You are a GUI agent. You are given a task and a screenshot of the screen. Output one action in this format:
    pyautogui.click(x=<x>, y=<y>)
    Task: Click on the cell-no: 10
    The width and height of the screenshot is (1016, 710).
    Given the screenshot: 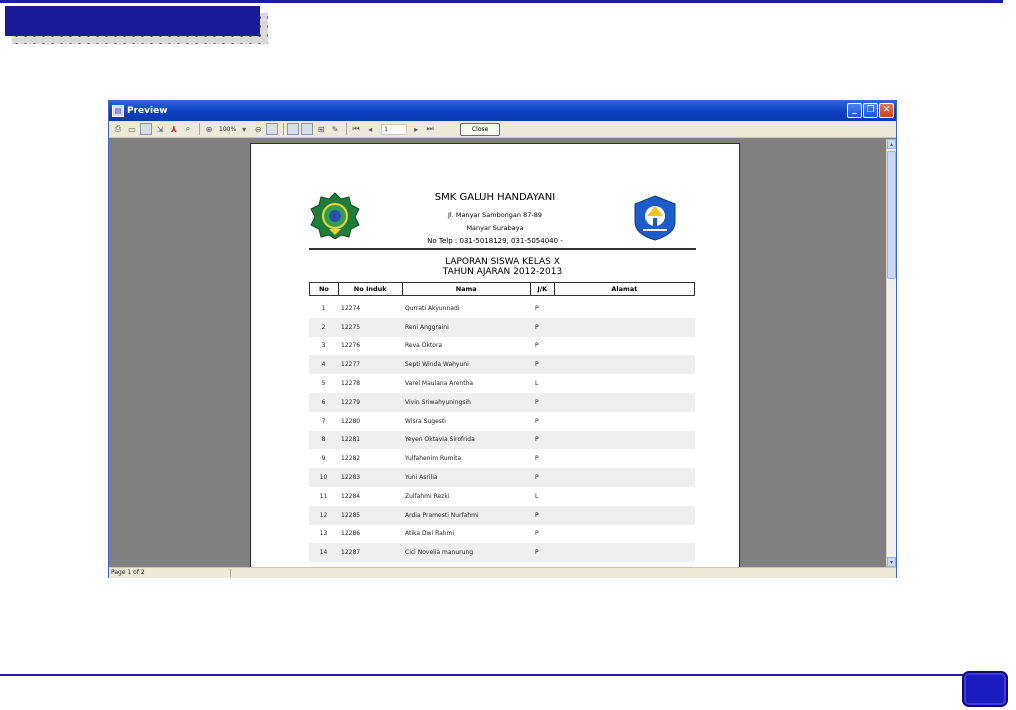 What is the action you would take?
    pyautogui.click(x=323, y=478)
    